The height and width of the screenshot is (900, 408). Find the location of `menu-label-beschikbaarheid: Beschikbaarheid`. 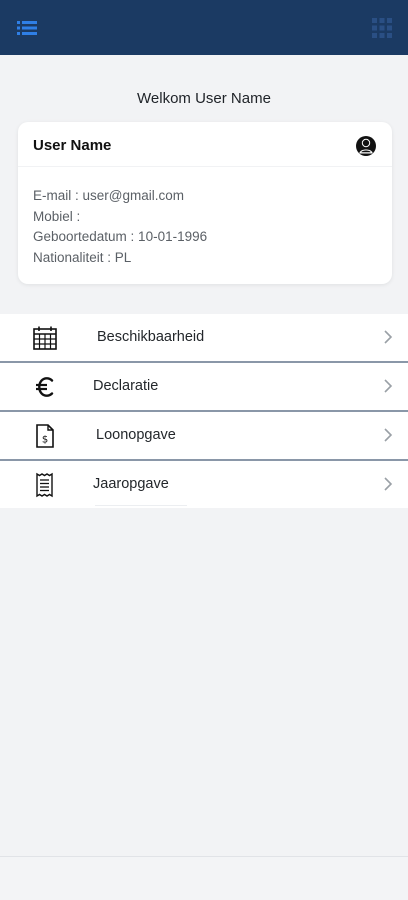

menu-label-beschikbaarheid: Beschikbaarheid is located at coordinates (151, 337).